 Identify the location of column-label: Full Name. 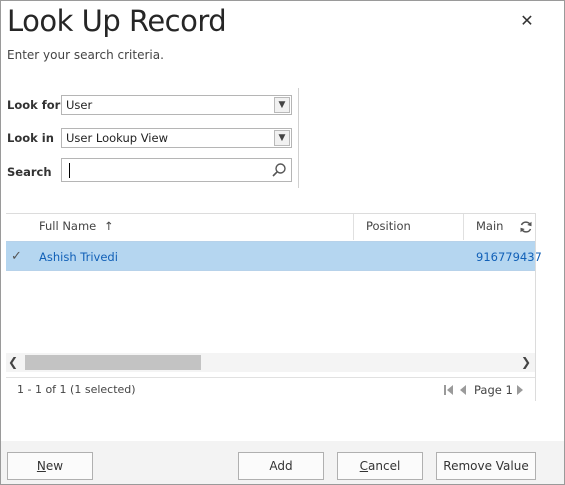
(68, 226).